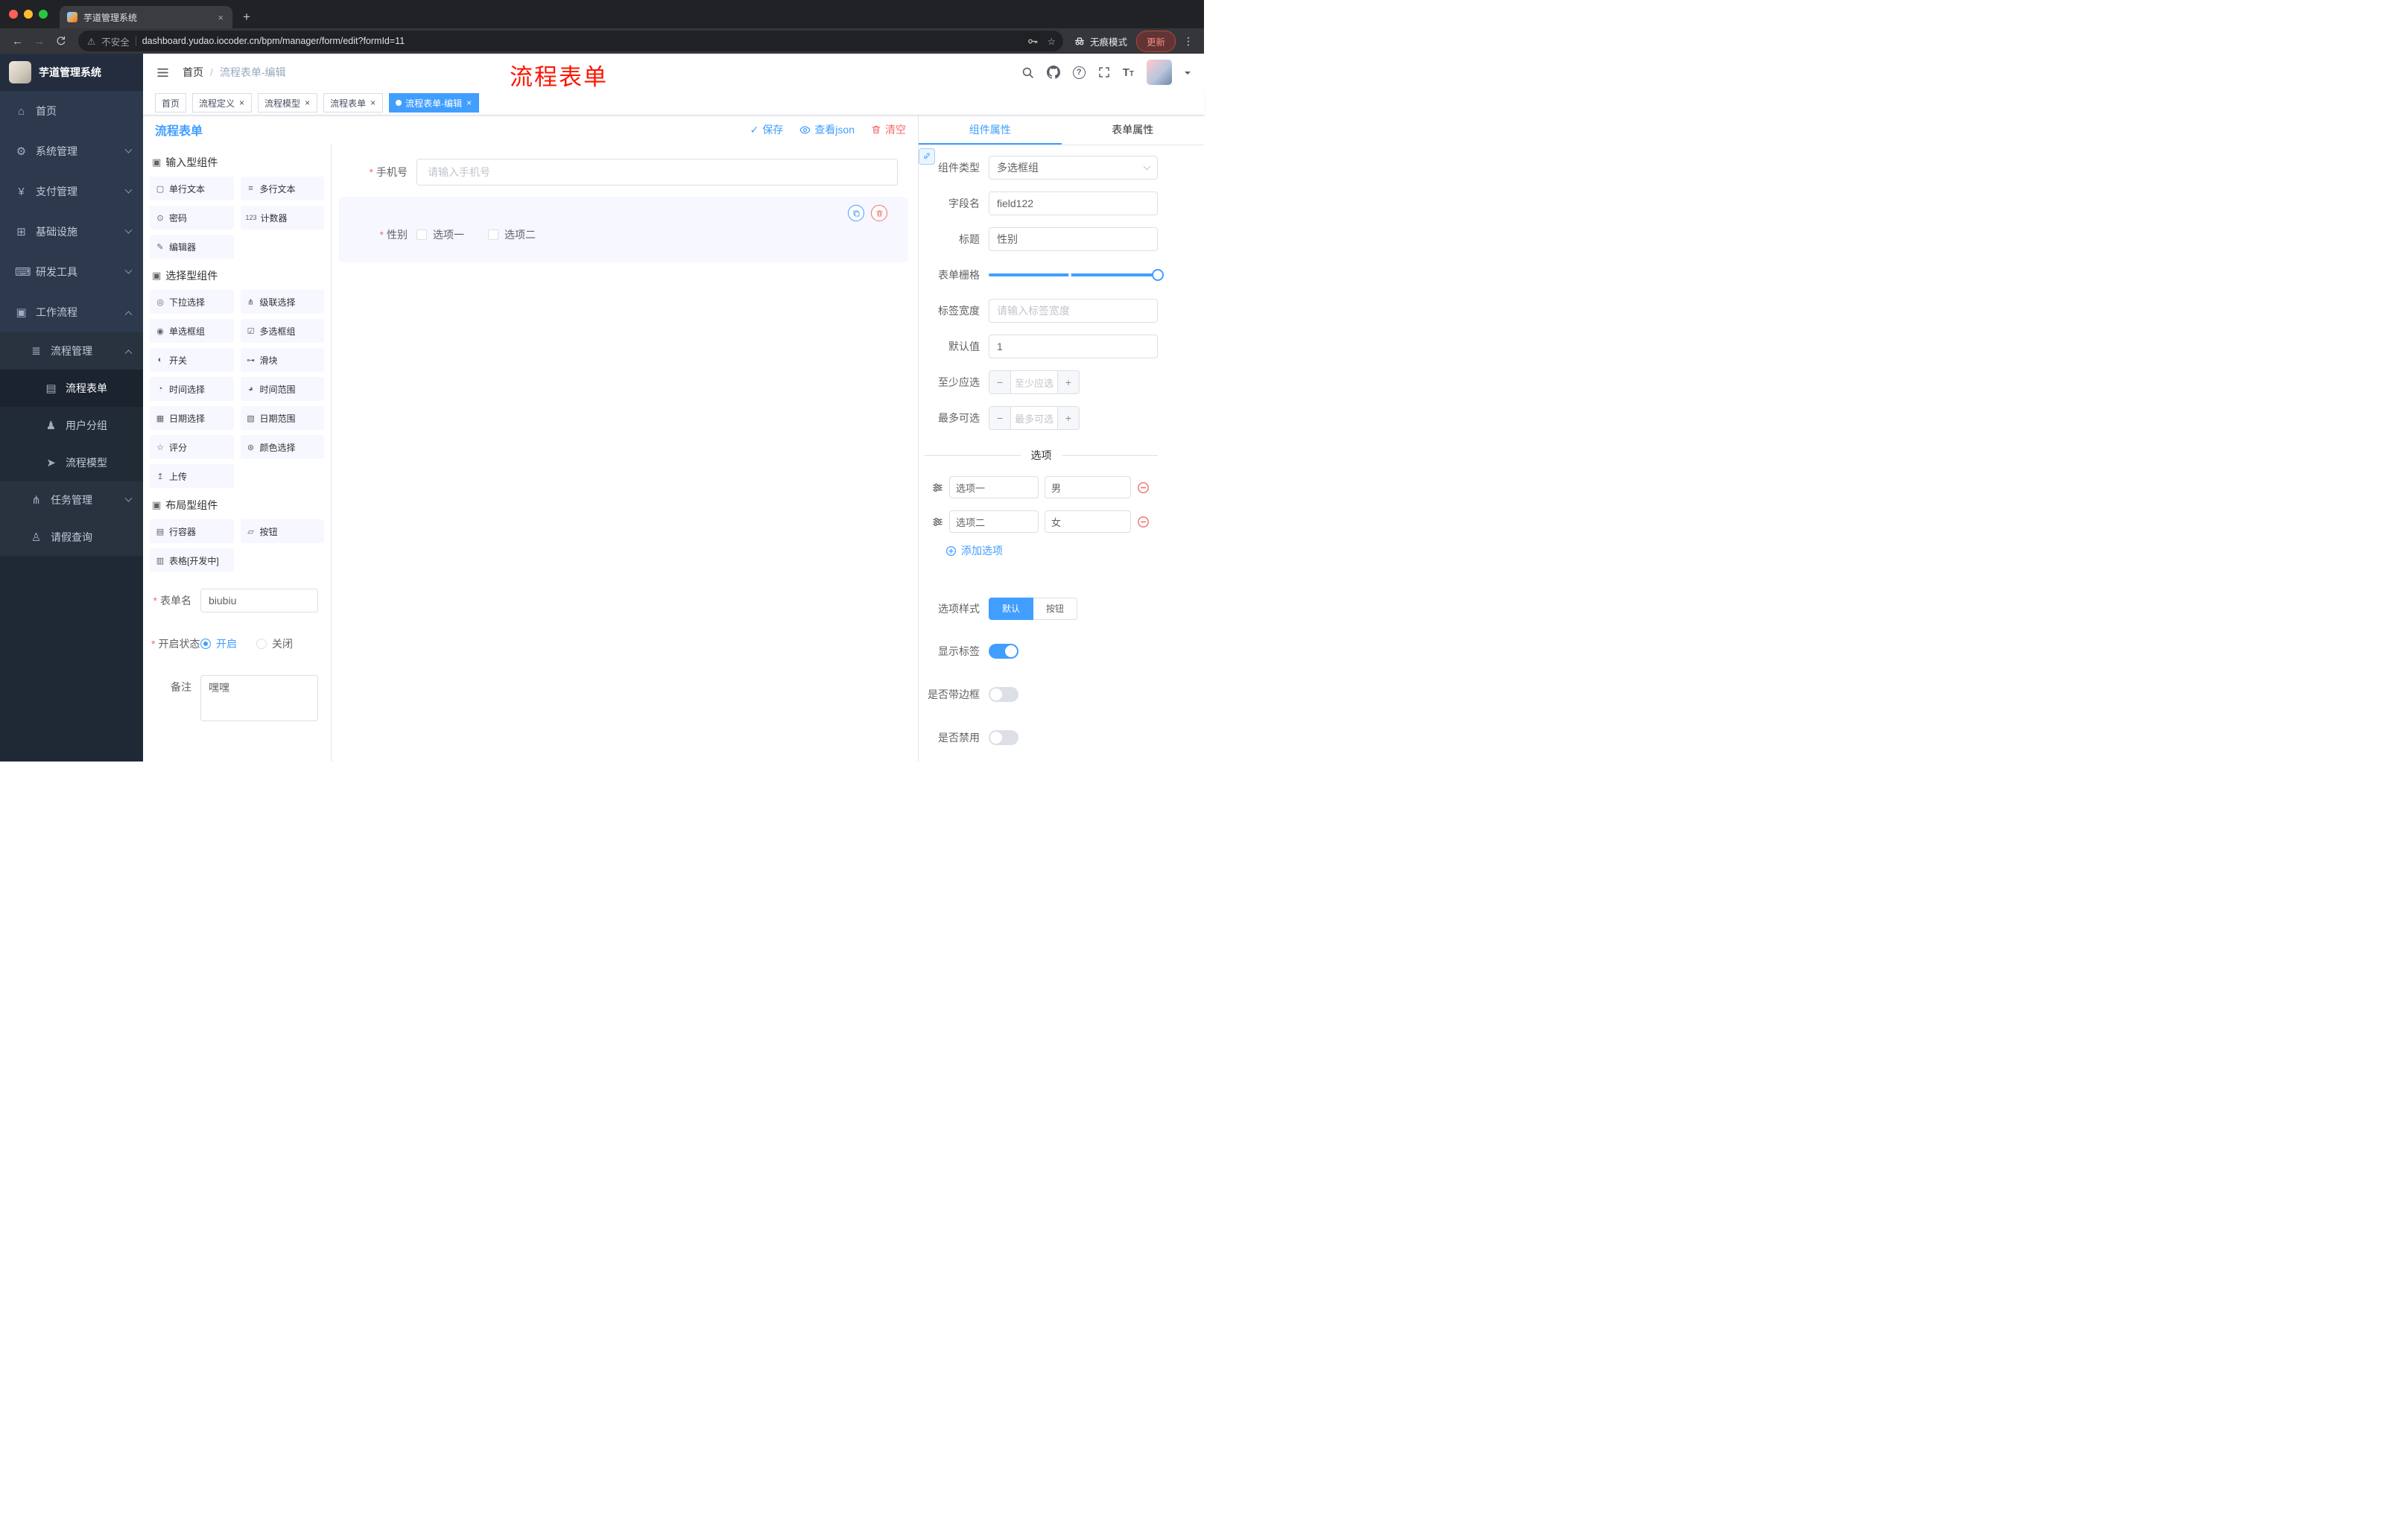 The width and height of the screenshot is (2408, 1523). Describe the element at coordinates (879, 213) in the screenshot. I see `delete-field-button` at that location.